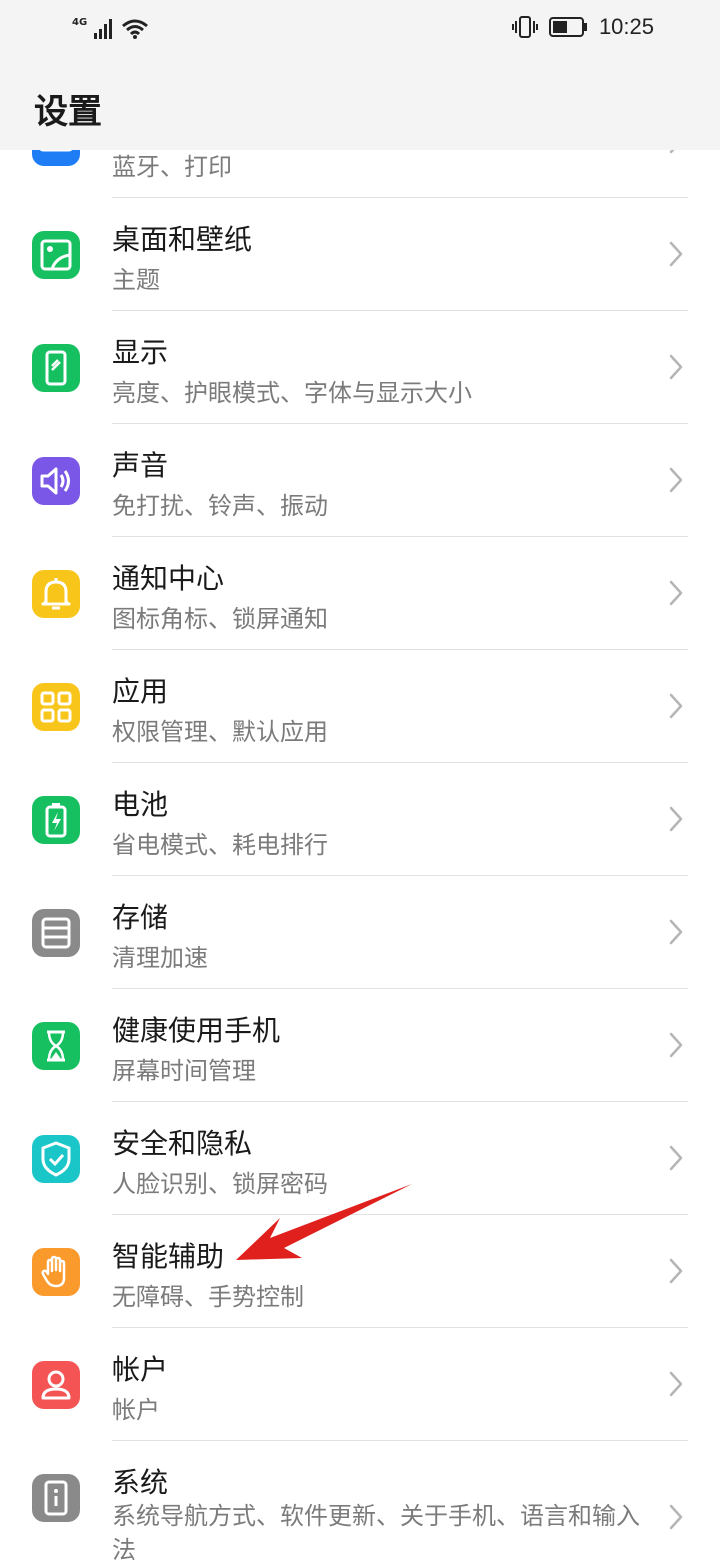  I want to click on settings-item-12: 系统 系统导航方式、软件更新、关于手机、语言和输入法, so click(360, 1500).